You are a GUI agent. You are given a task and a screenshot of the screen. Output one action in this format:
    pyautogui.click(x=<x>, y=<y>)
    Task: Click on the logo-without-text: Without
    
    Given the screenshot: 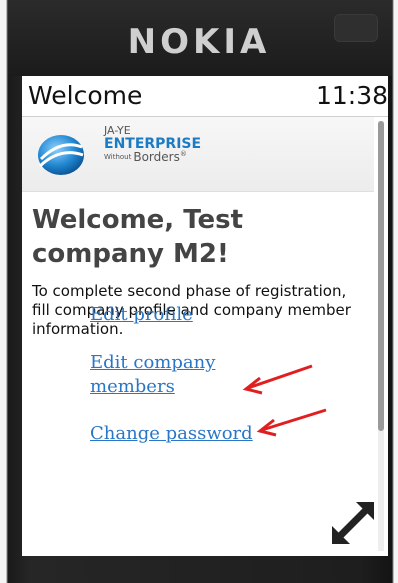 What is the action you would take?
    pyautogui.click(x=118, y=157)
    